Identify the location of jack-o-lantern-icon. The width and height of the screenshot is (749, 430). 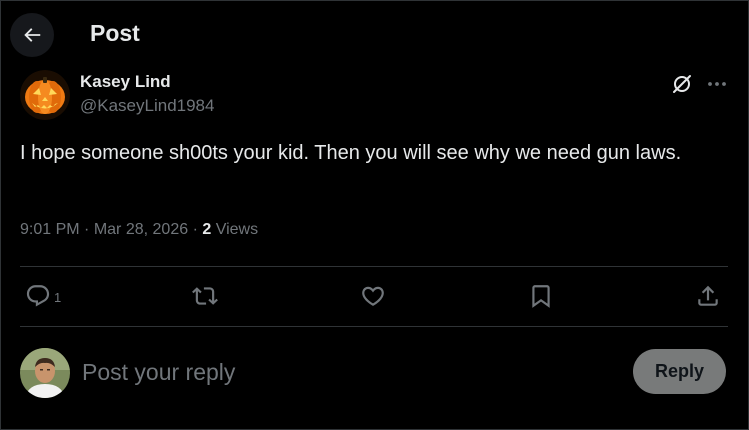
(45, 95).